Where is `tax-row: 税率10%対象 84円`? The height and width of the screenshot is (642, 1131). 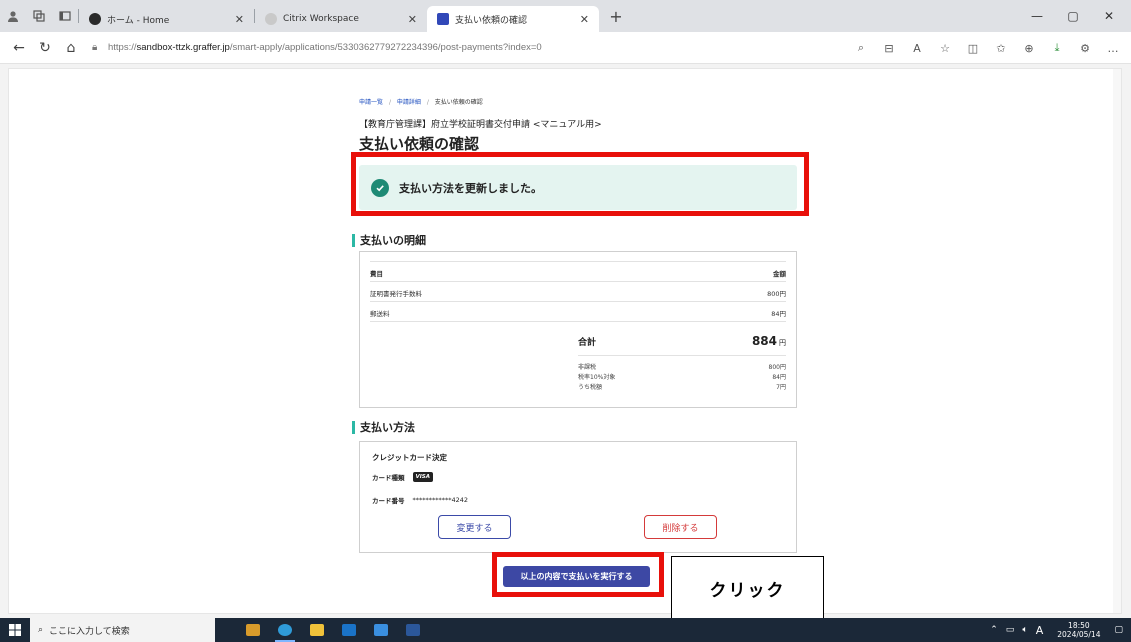 tax-row: 税率10%対象 84円 is located at coordinates (682, 376).